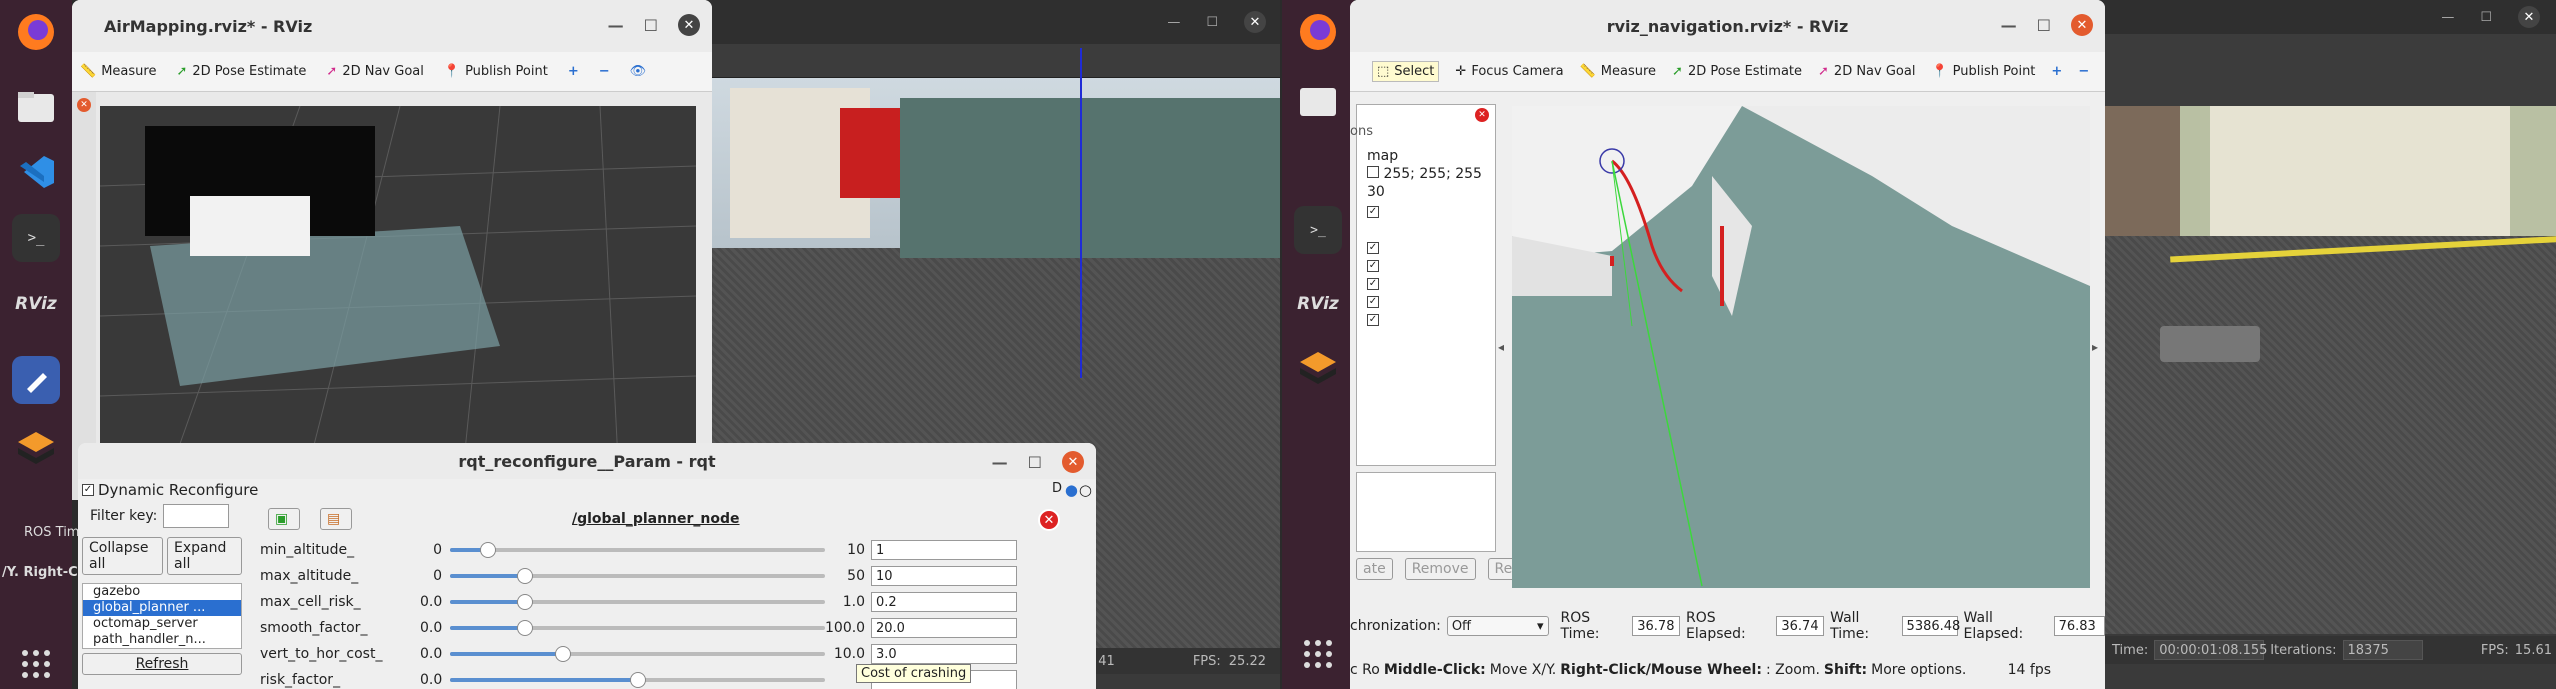 The height and width of the screenshot is (689, 2556). What do you see at coordinates (36, 172) in the screenshot?
I see `vscode-icon` at bounding box center [36, 172].